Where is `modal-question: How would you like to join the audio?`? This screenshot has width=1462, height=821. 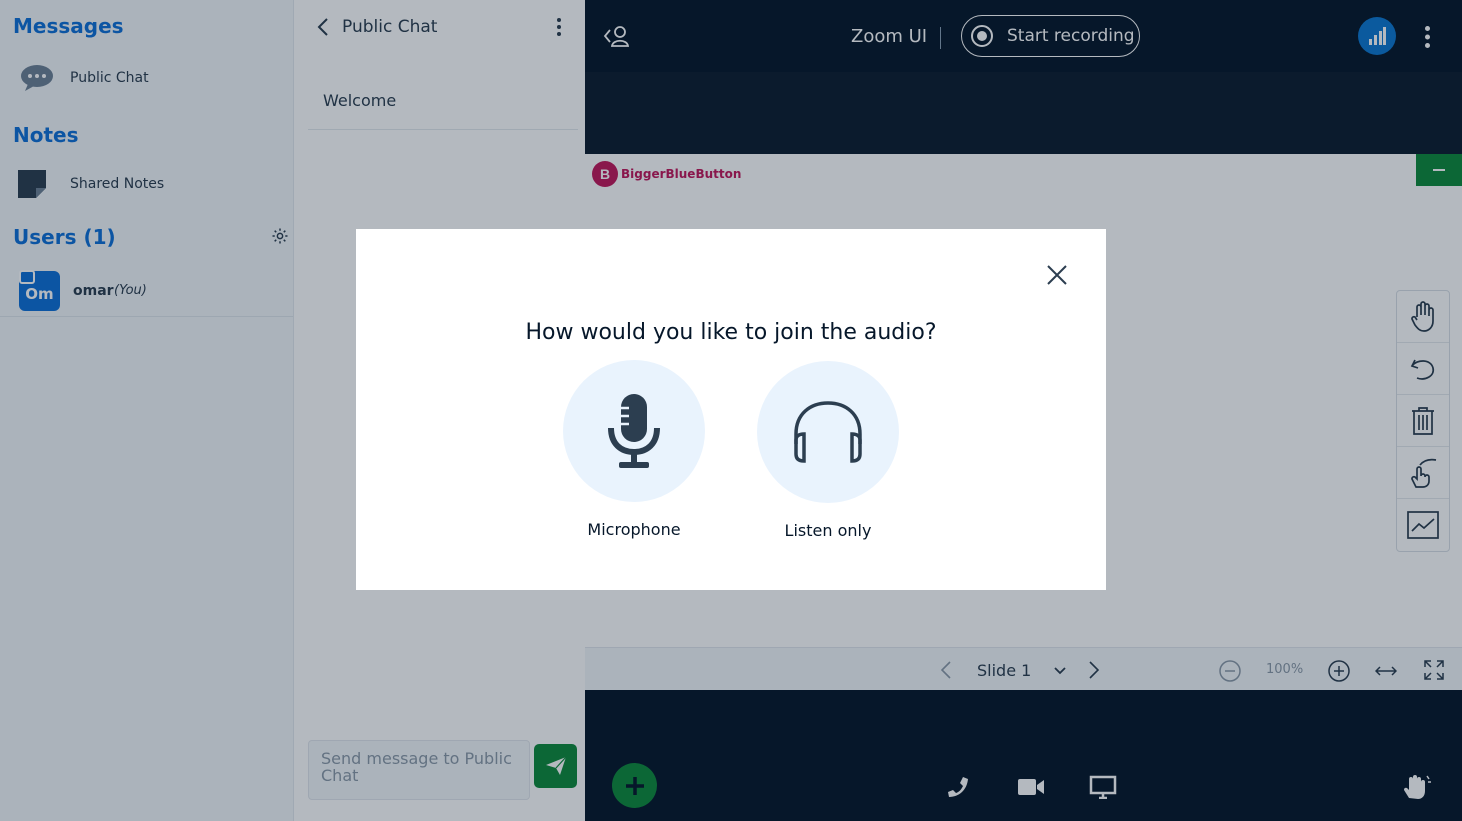 modal-question: How would you like to join the audio? is located at coordinates (731, 332).